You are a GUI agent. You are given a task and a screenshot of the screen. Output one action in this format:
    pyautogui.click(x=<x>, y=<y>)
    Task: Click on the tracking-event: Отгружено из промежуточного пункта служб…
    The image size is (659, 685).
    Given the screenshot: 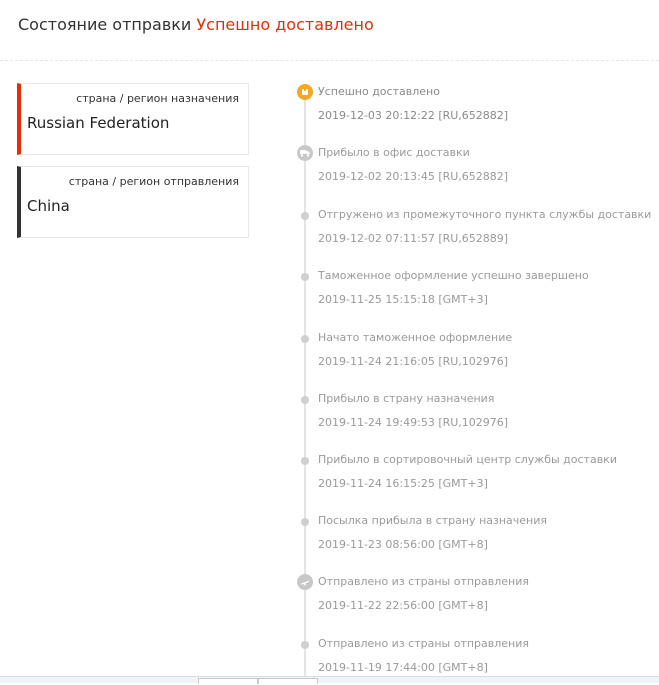 What is the action you would take?
    pyautogui.click(x=476, y=231)
    